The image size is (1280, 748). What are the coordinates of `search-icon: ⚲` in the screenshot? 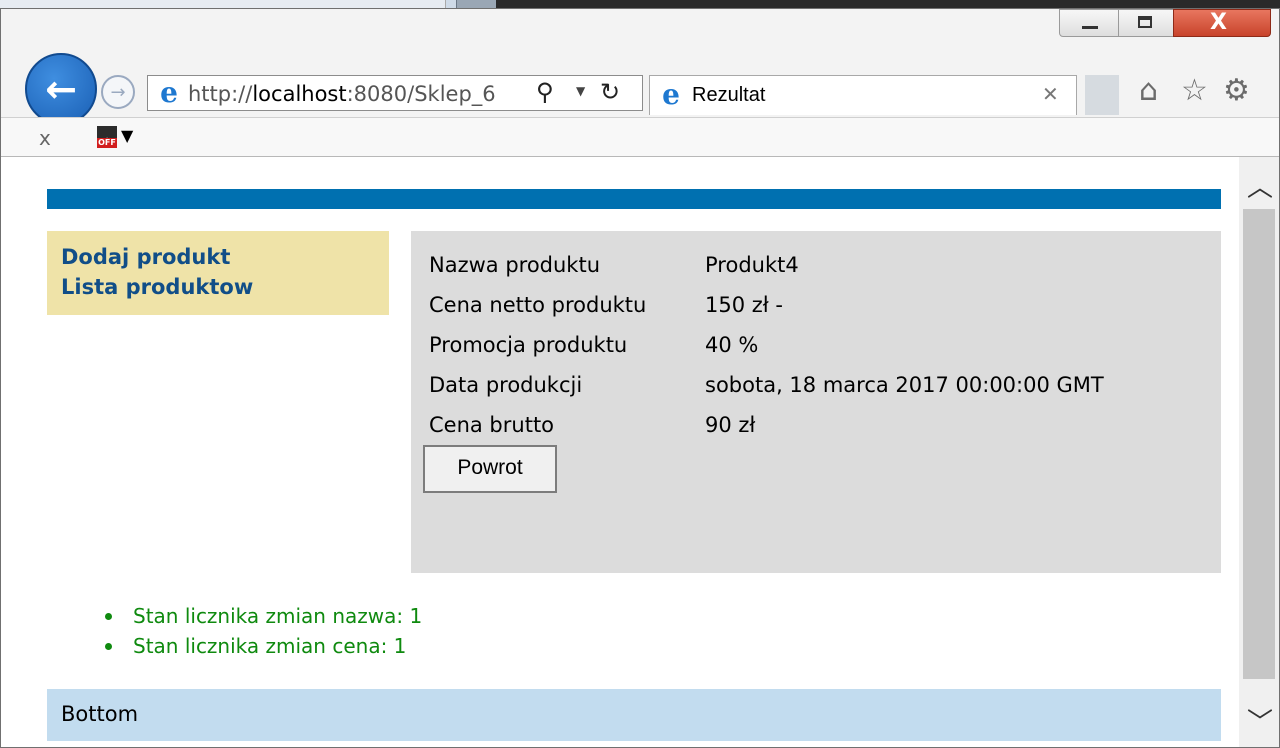 It's located at (545, 92).